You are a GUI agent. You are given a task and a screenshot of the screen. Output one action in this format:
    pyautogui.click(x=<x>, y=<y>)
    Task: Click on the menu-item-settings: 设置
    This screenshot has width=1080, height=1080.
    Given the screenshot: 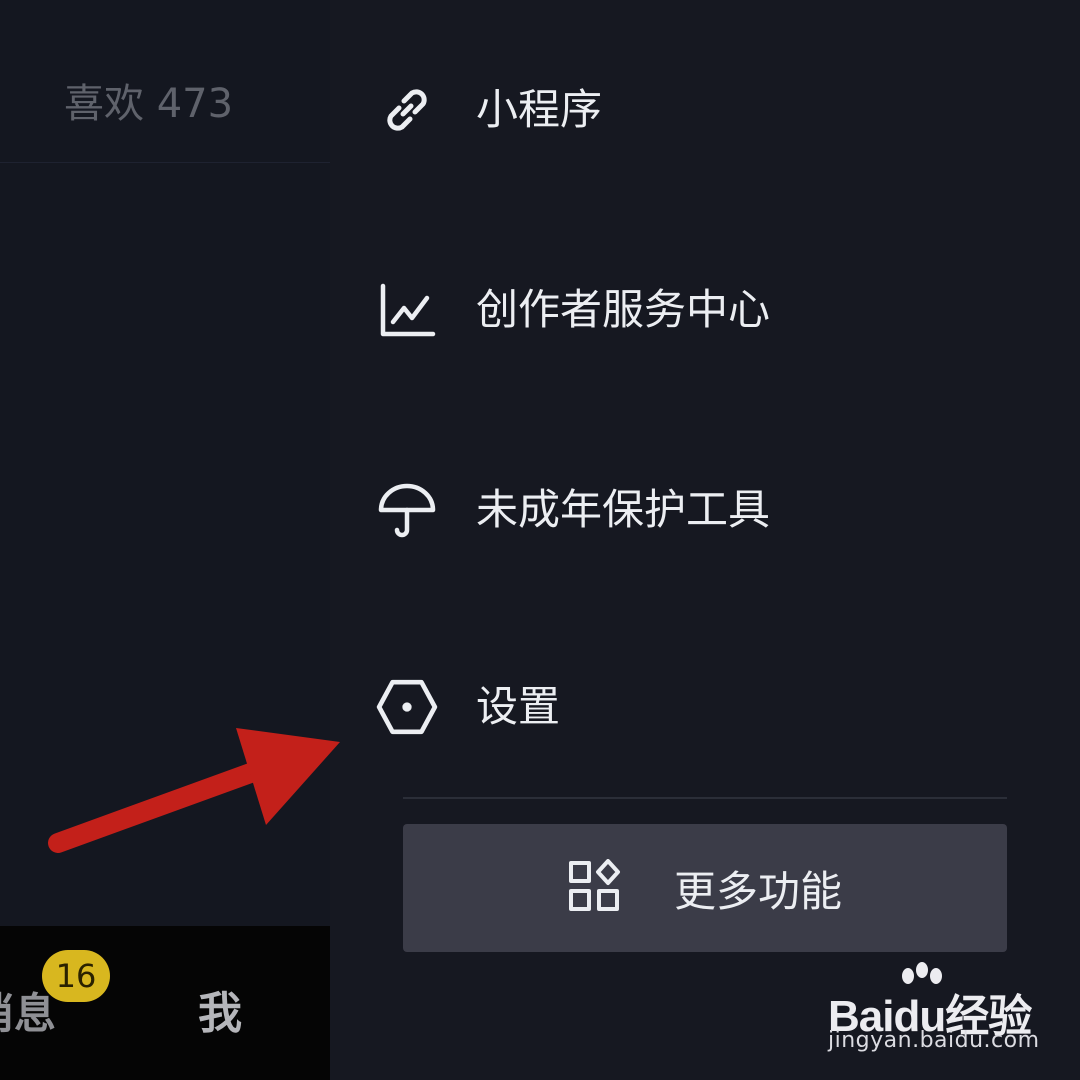 What is the action you would take?
    pyautogui.click(x=697, y=707)
    